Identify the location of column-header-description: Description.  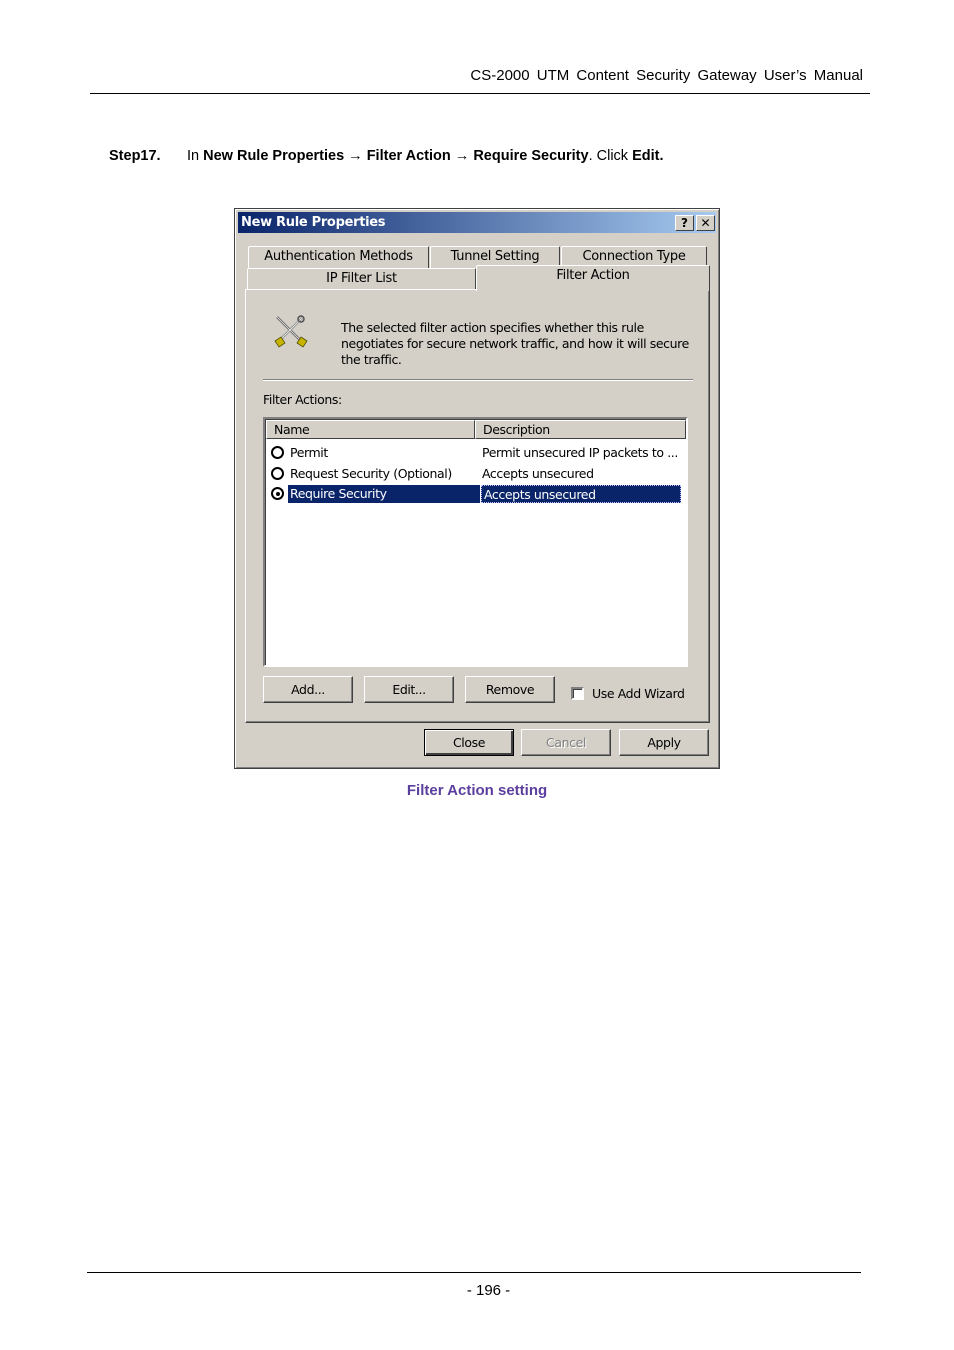
(580, 429).